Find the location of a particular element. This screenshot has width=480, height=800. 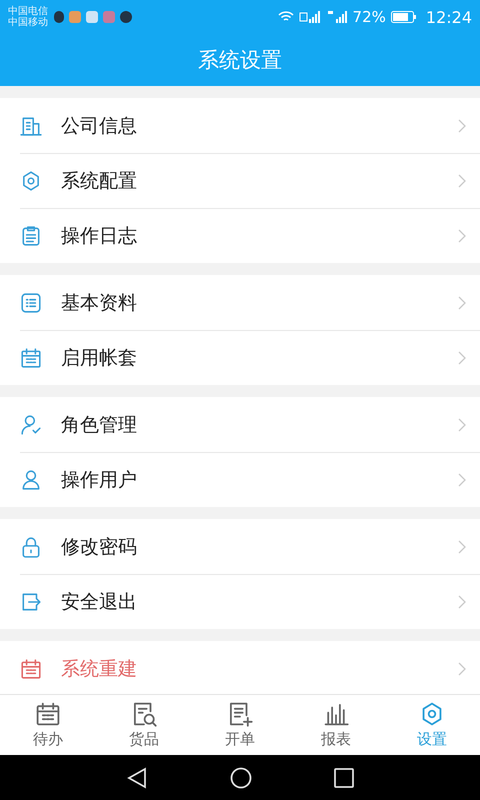

carrier-text: 中国移动 is located at coordinates (28, 22).